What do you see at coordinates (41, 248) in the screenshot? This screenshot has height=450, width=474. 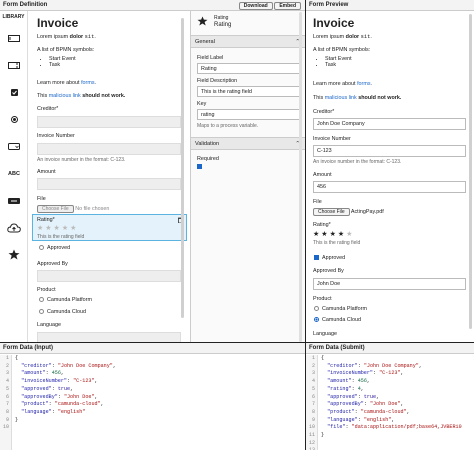 I see `checkbox-box` at bounding box center [41, 248].